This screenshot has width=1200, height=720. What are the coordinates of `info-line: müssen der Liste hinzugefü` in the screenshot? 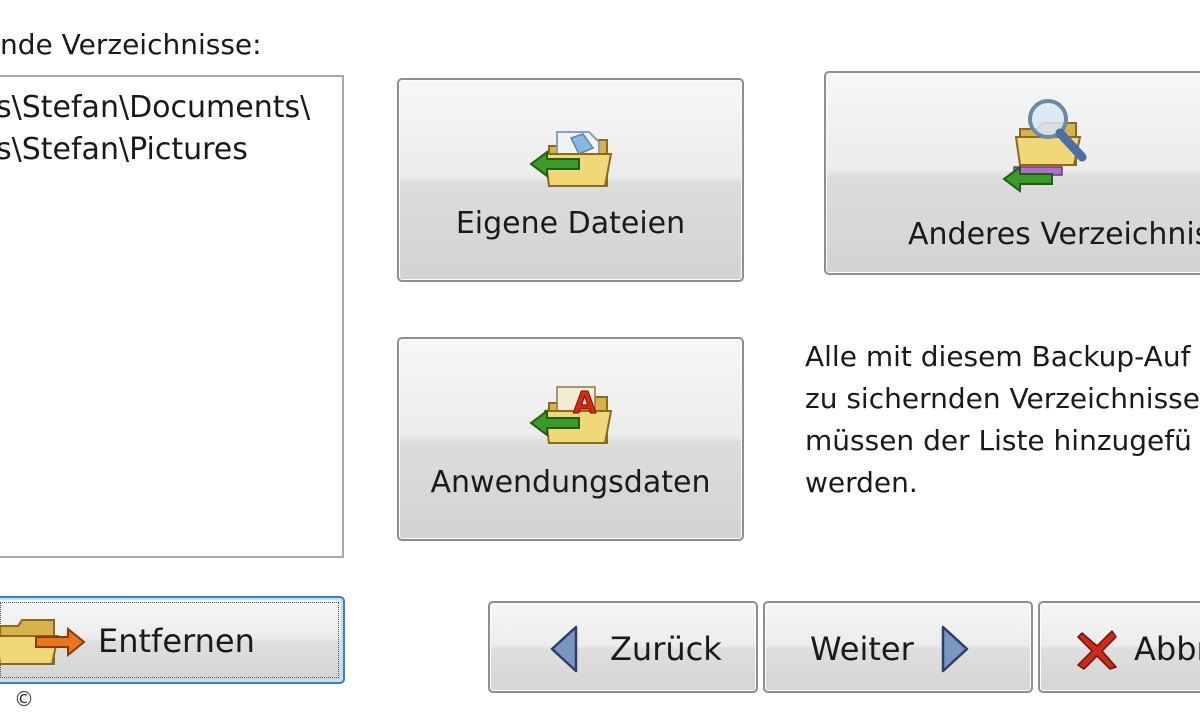 It's located at (998, 440).